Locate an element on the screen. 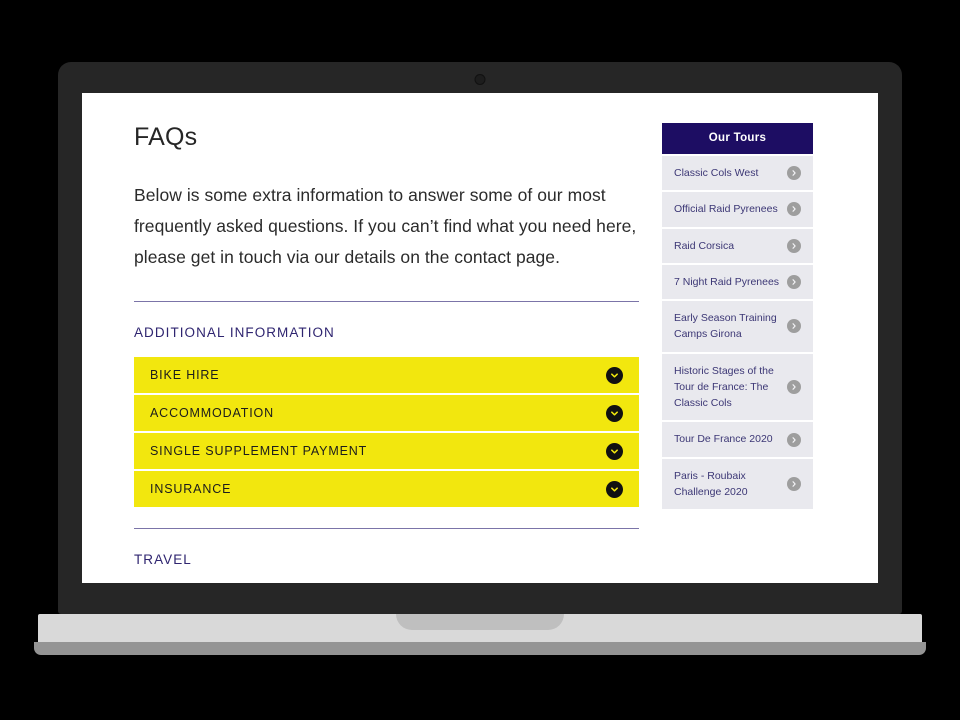 This screenshot has width=960, height=720. sidebar-item-paris-roubaix-challenge-2020: Paris - Roubaix Challenge 2020 is located at coordinates (737, 484).